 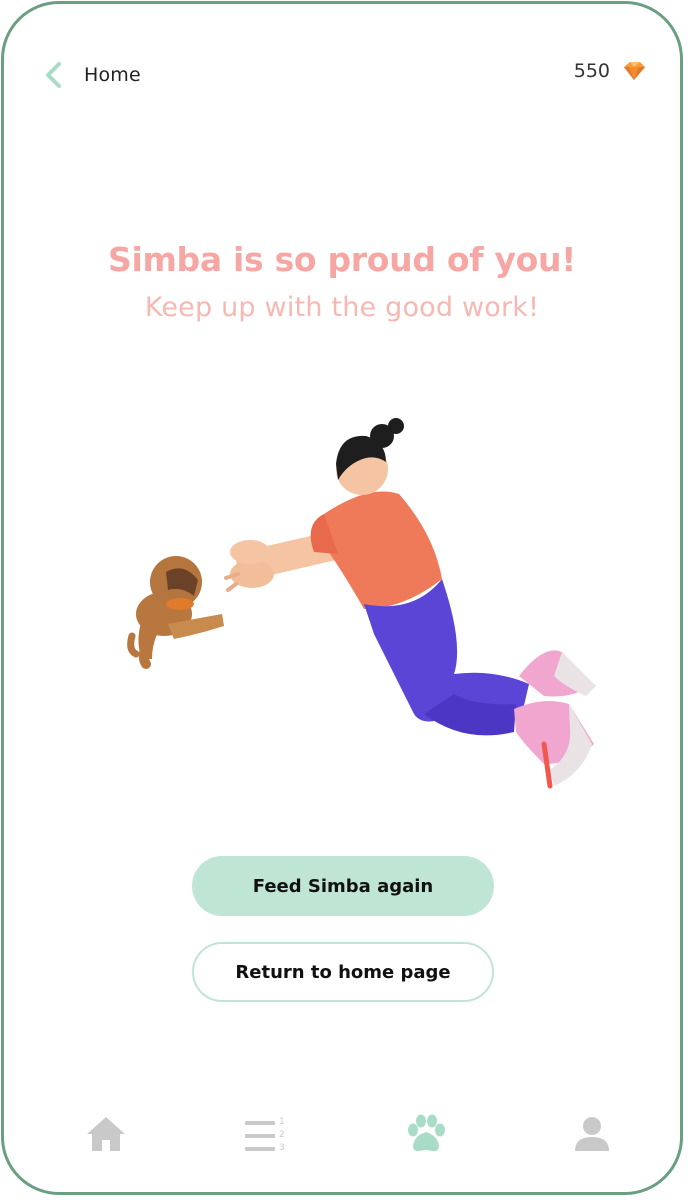 What do you see at coordinates (591, 71) in the screenshot?
I see `coin-count: 550` at bounding box center [591, 71].